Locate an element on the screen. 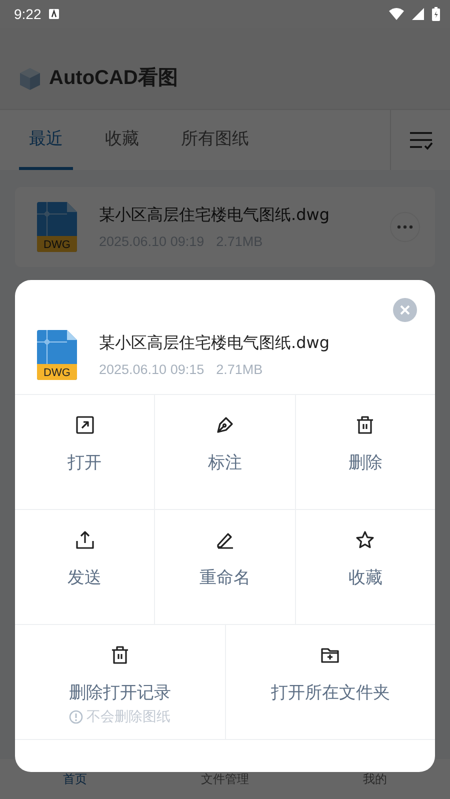  pencil-icon is located at coordinates (224, 540).